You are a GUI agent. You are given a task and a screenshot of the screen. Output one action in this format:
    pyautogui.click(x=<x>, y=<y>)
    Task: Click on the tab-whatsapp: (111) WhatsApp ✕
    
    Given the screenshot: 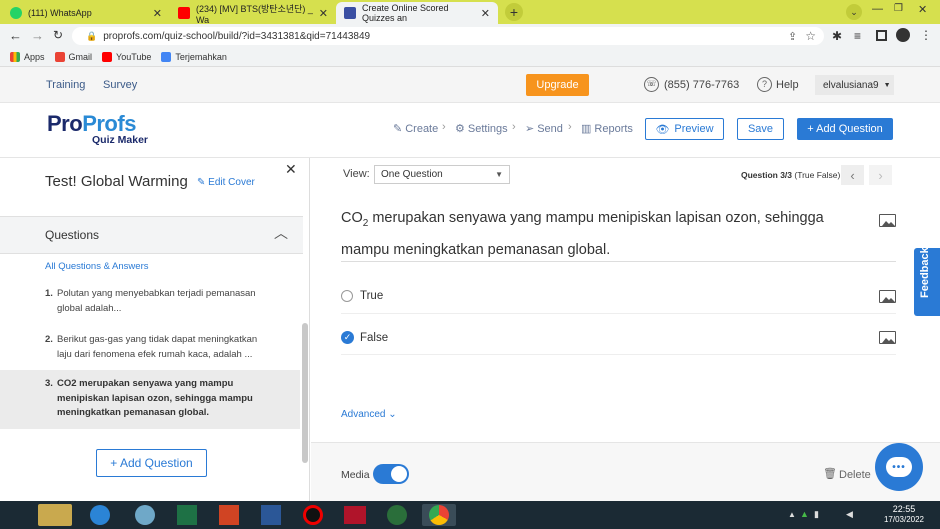 What is the action you would take?
    pyautogui.click(x=86, y=13)
    